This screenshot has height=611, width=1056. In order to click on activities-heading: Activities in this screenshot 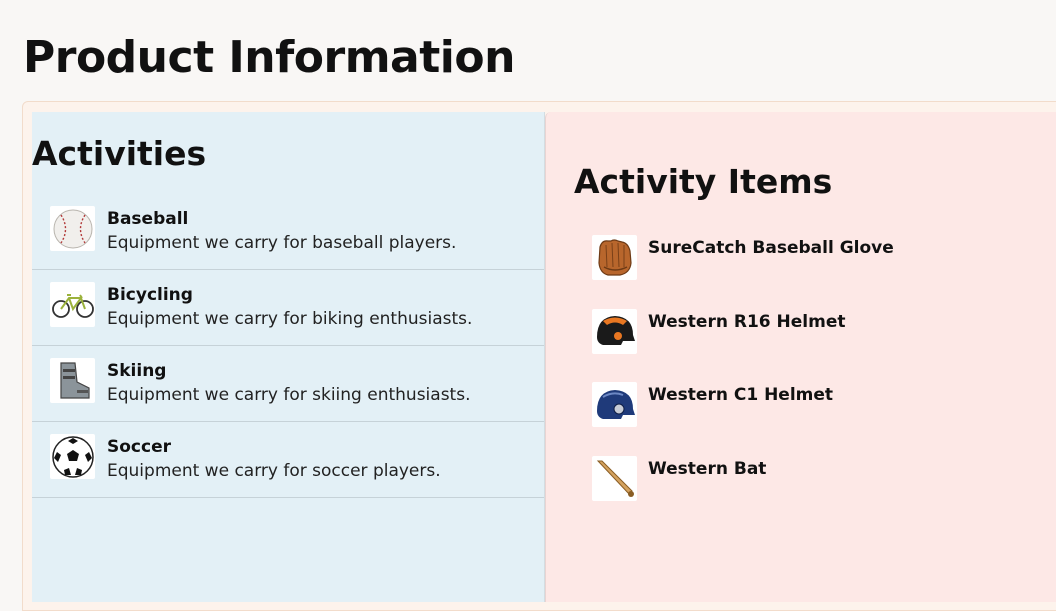, I will do `click(119, 153)`.